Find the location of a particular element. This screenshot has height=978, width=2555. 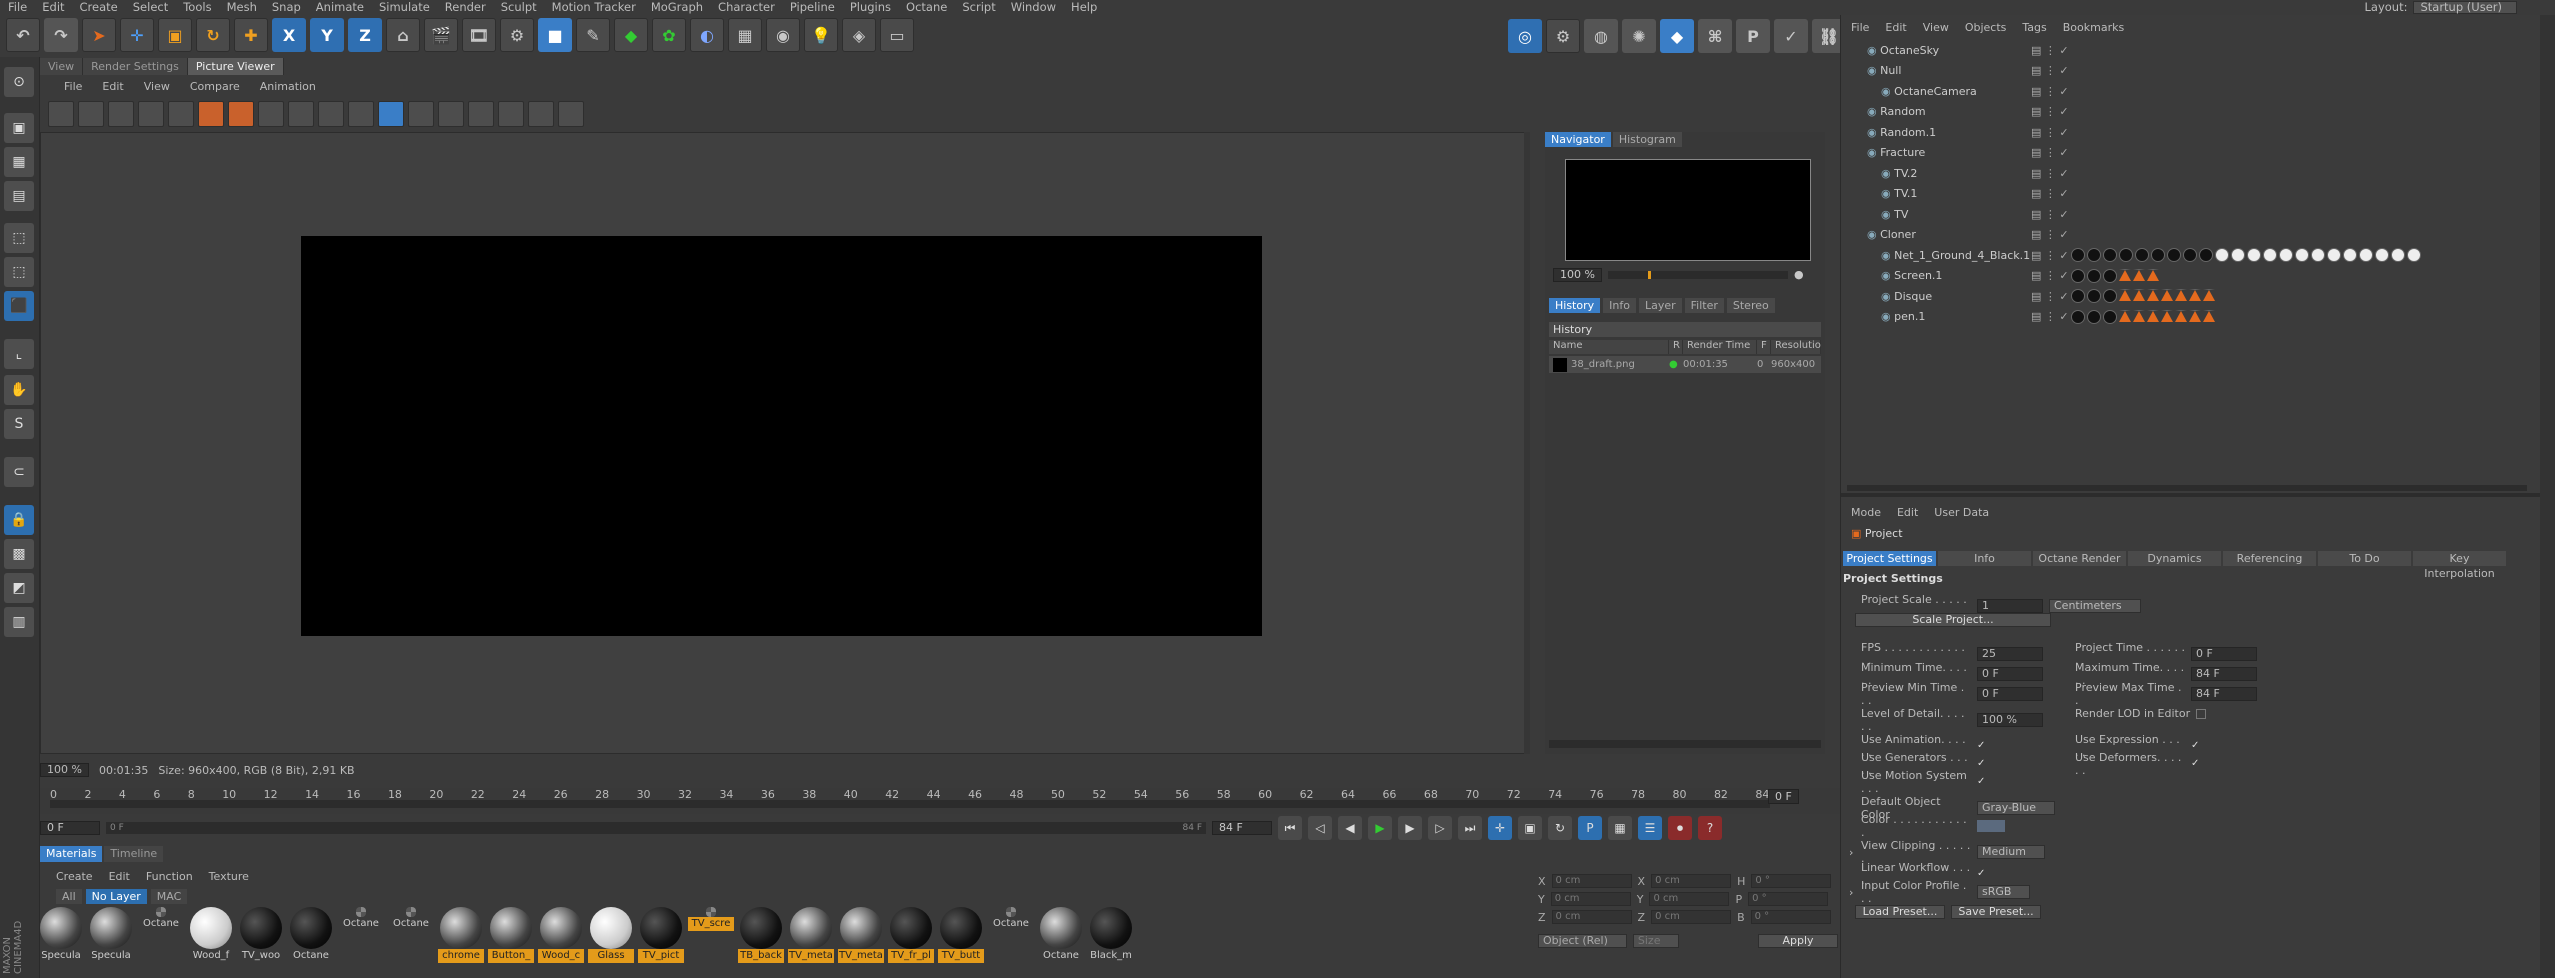

play-icon: ▶ is located at coordinates (1380, 828).